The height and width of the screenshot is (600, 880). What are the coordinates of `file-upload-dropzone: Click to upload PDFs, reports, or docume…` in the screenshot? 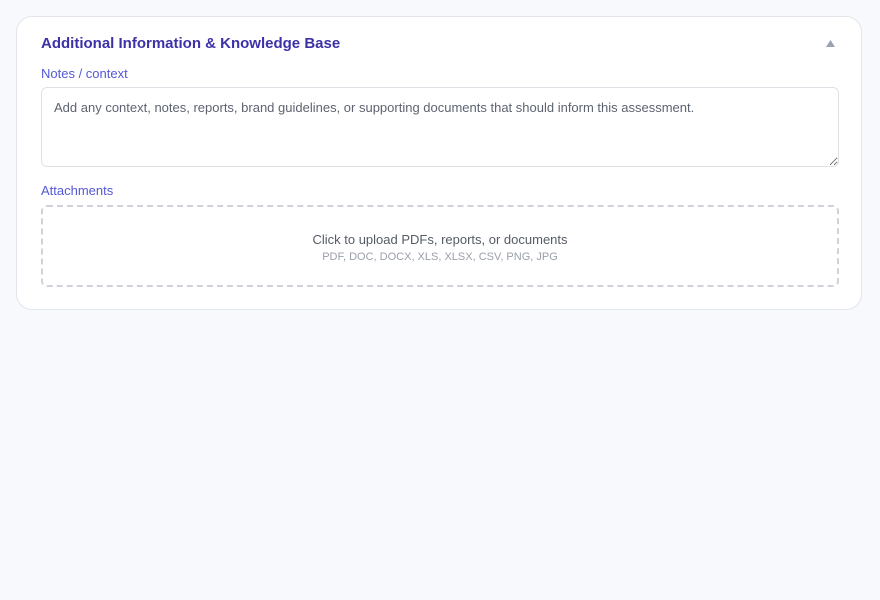 It's located at (440, 246).